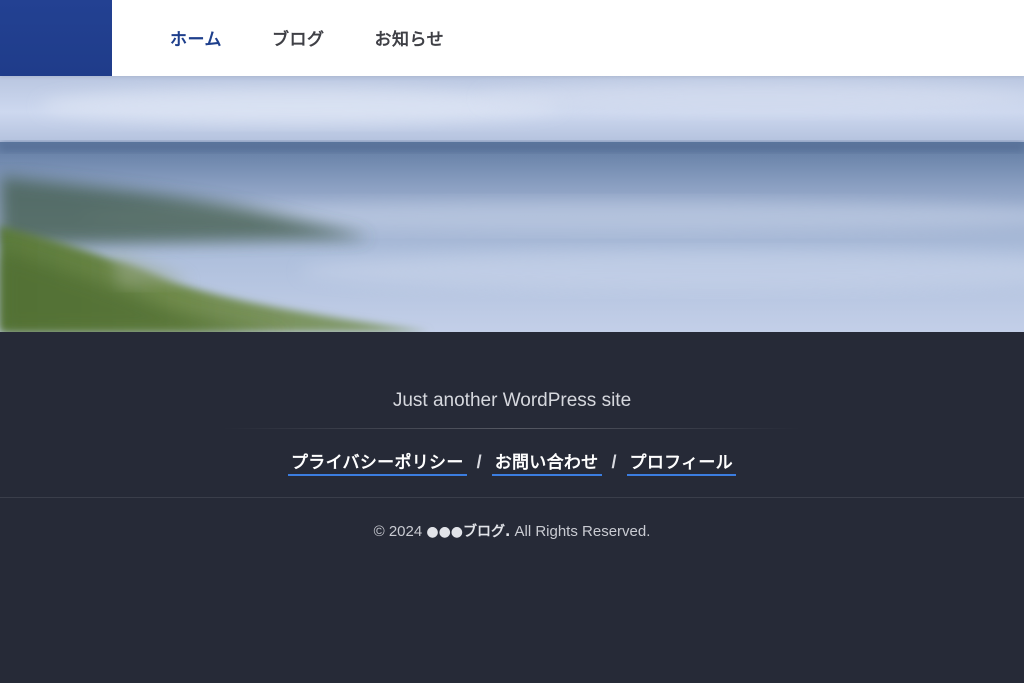 This screenshot has width=1024, height=683. I want to click on copyright-site-name: ●●●ブログ., so click(468, 532).